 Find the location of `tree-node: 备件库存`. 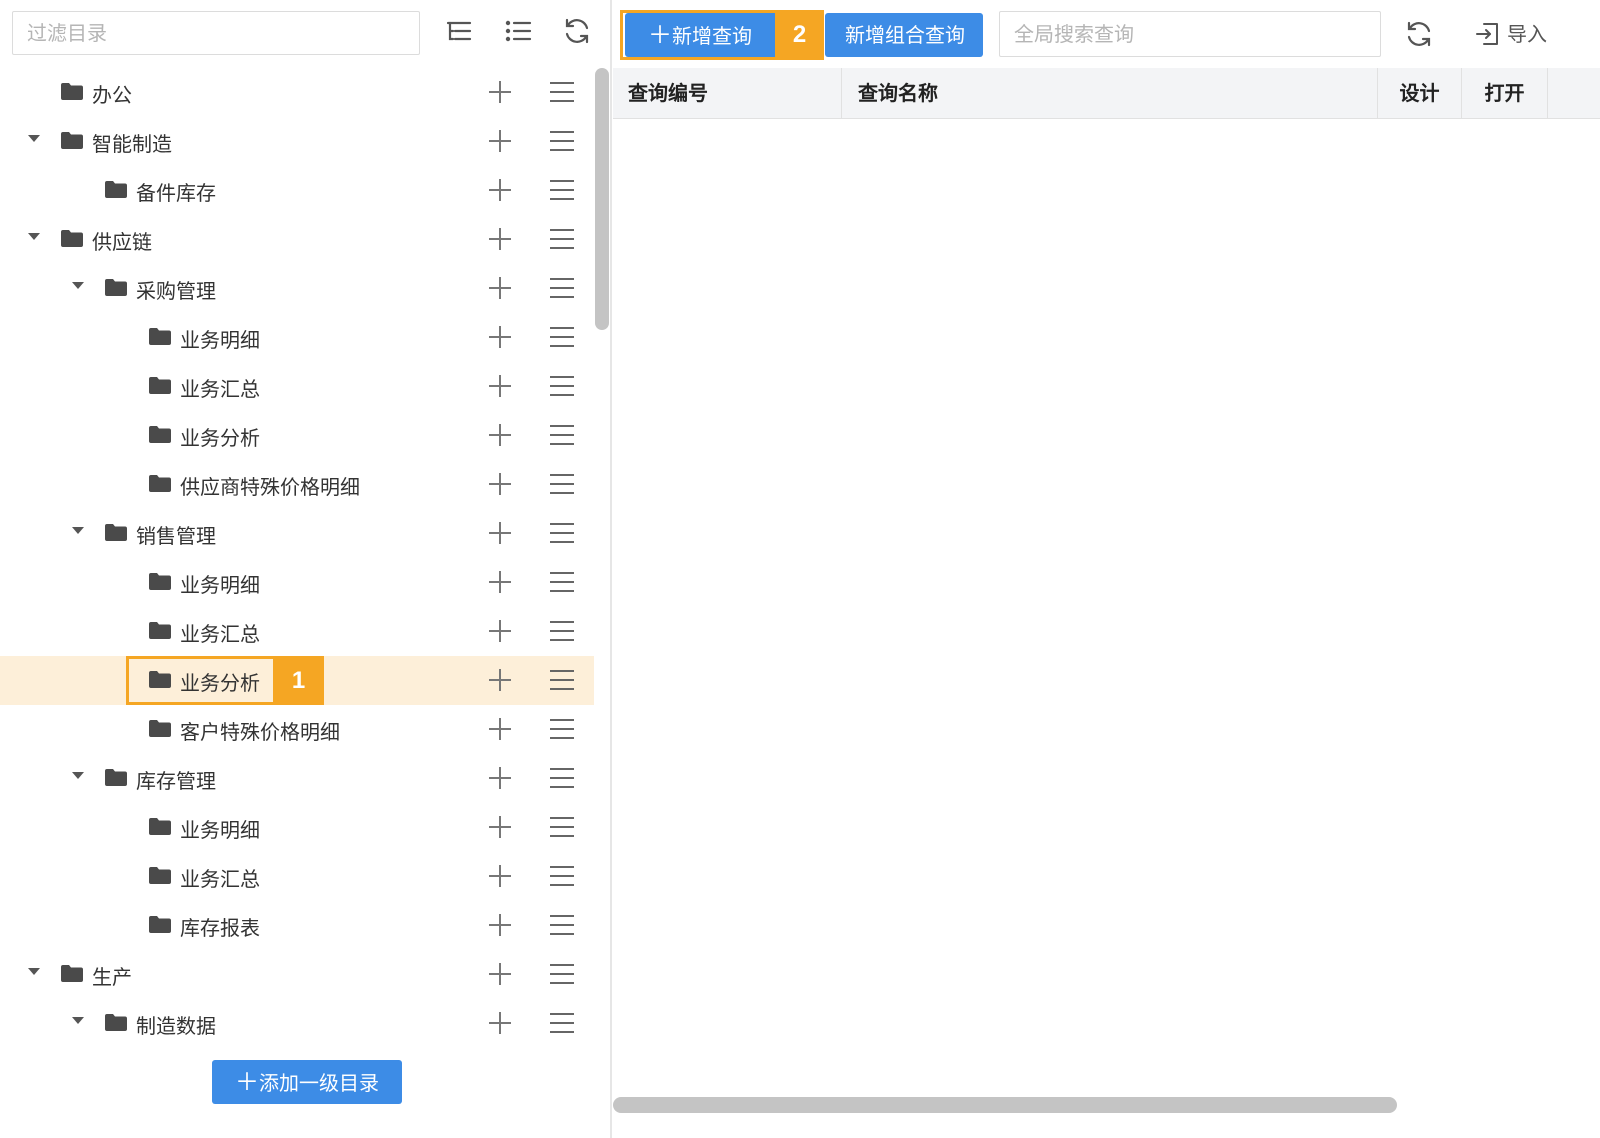

tree-node: 备件库存 is located at coordinates (297, 190).